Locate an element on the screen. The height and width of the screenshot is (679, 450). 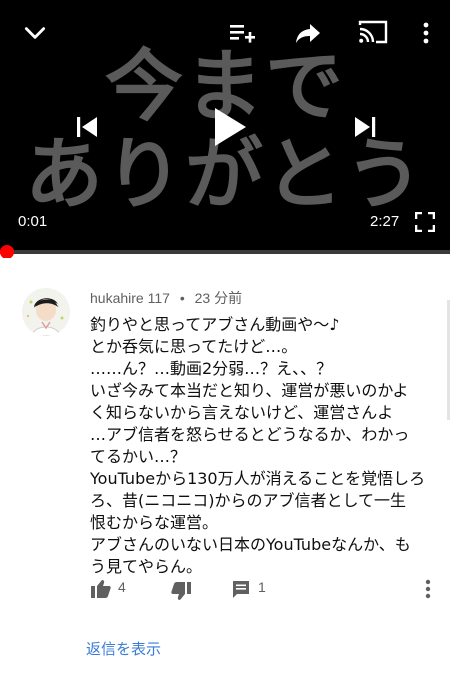
reply-count: 1 is located at coordinates (262, 587).